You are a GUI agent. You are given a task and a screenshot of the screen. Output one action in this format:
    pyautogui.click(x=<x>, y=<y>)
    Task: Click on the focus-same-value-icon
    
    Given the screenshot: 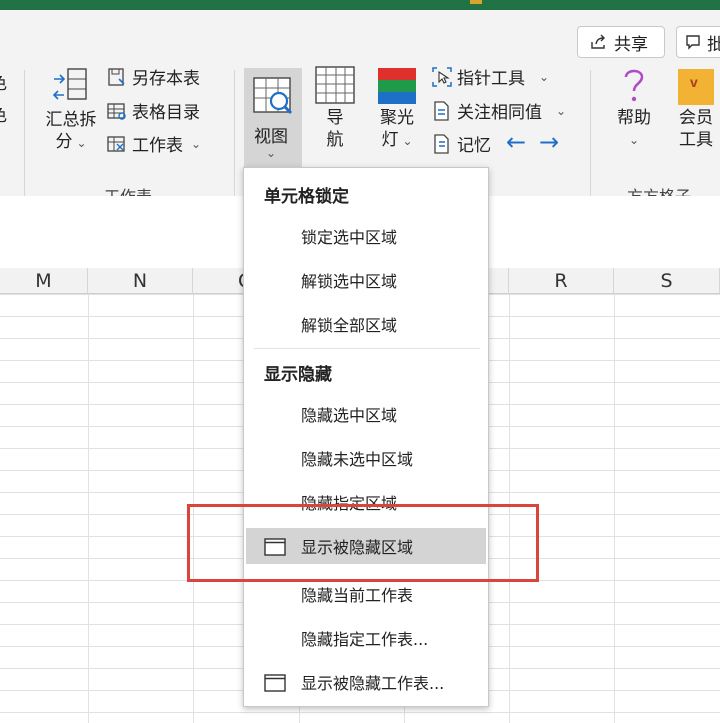 What is the action you would take?
    pyautogui.click(x=441, y=110)
    